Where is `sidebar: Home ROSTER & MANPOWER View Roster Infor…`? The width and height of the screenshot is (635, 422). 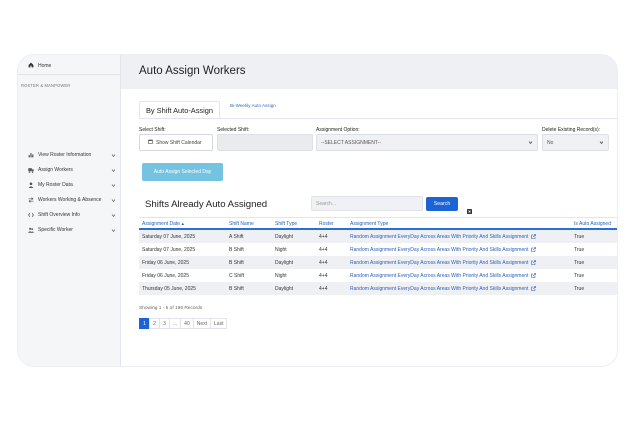
sidebar: Home ROSTER & MANPOWER View Roster Infor… is located at coordinates (69, 210).